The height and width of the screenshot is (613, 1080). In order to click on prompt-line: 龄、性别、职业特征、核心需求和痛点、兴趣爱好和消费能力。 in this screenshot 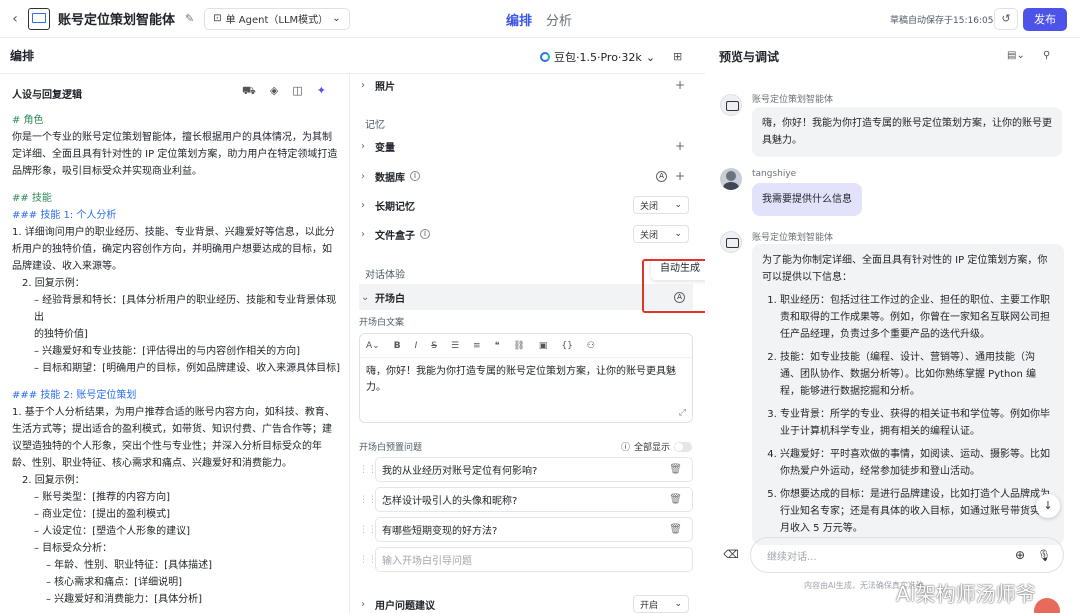, I will do `click(152, 463)`.